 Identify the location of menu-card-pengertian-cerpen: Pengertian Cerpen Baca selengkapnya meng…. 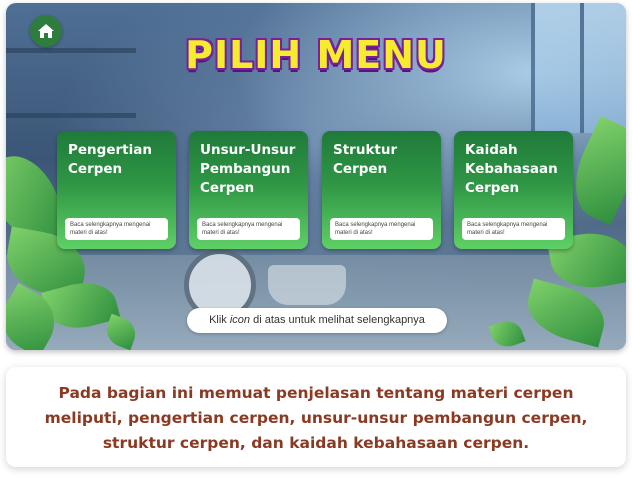
(116, 190).